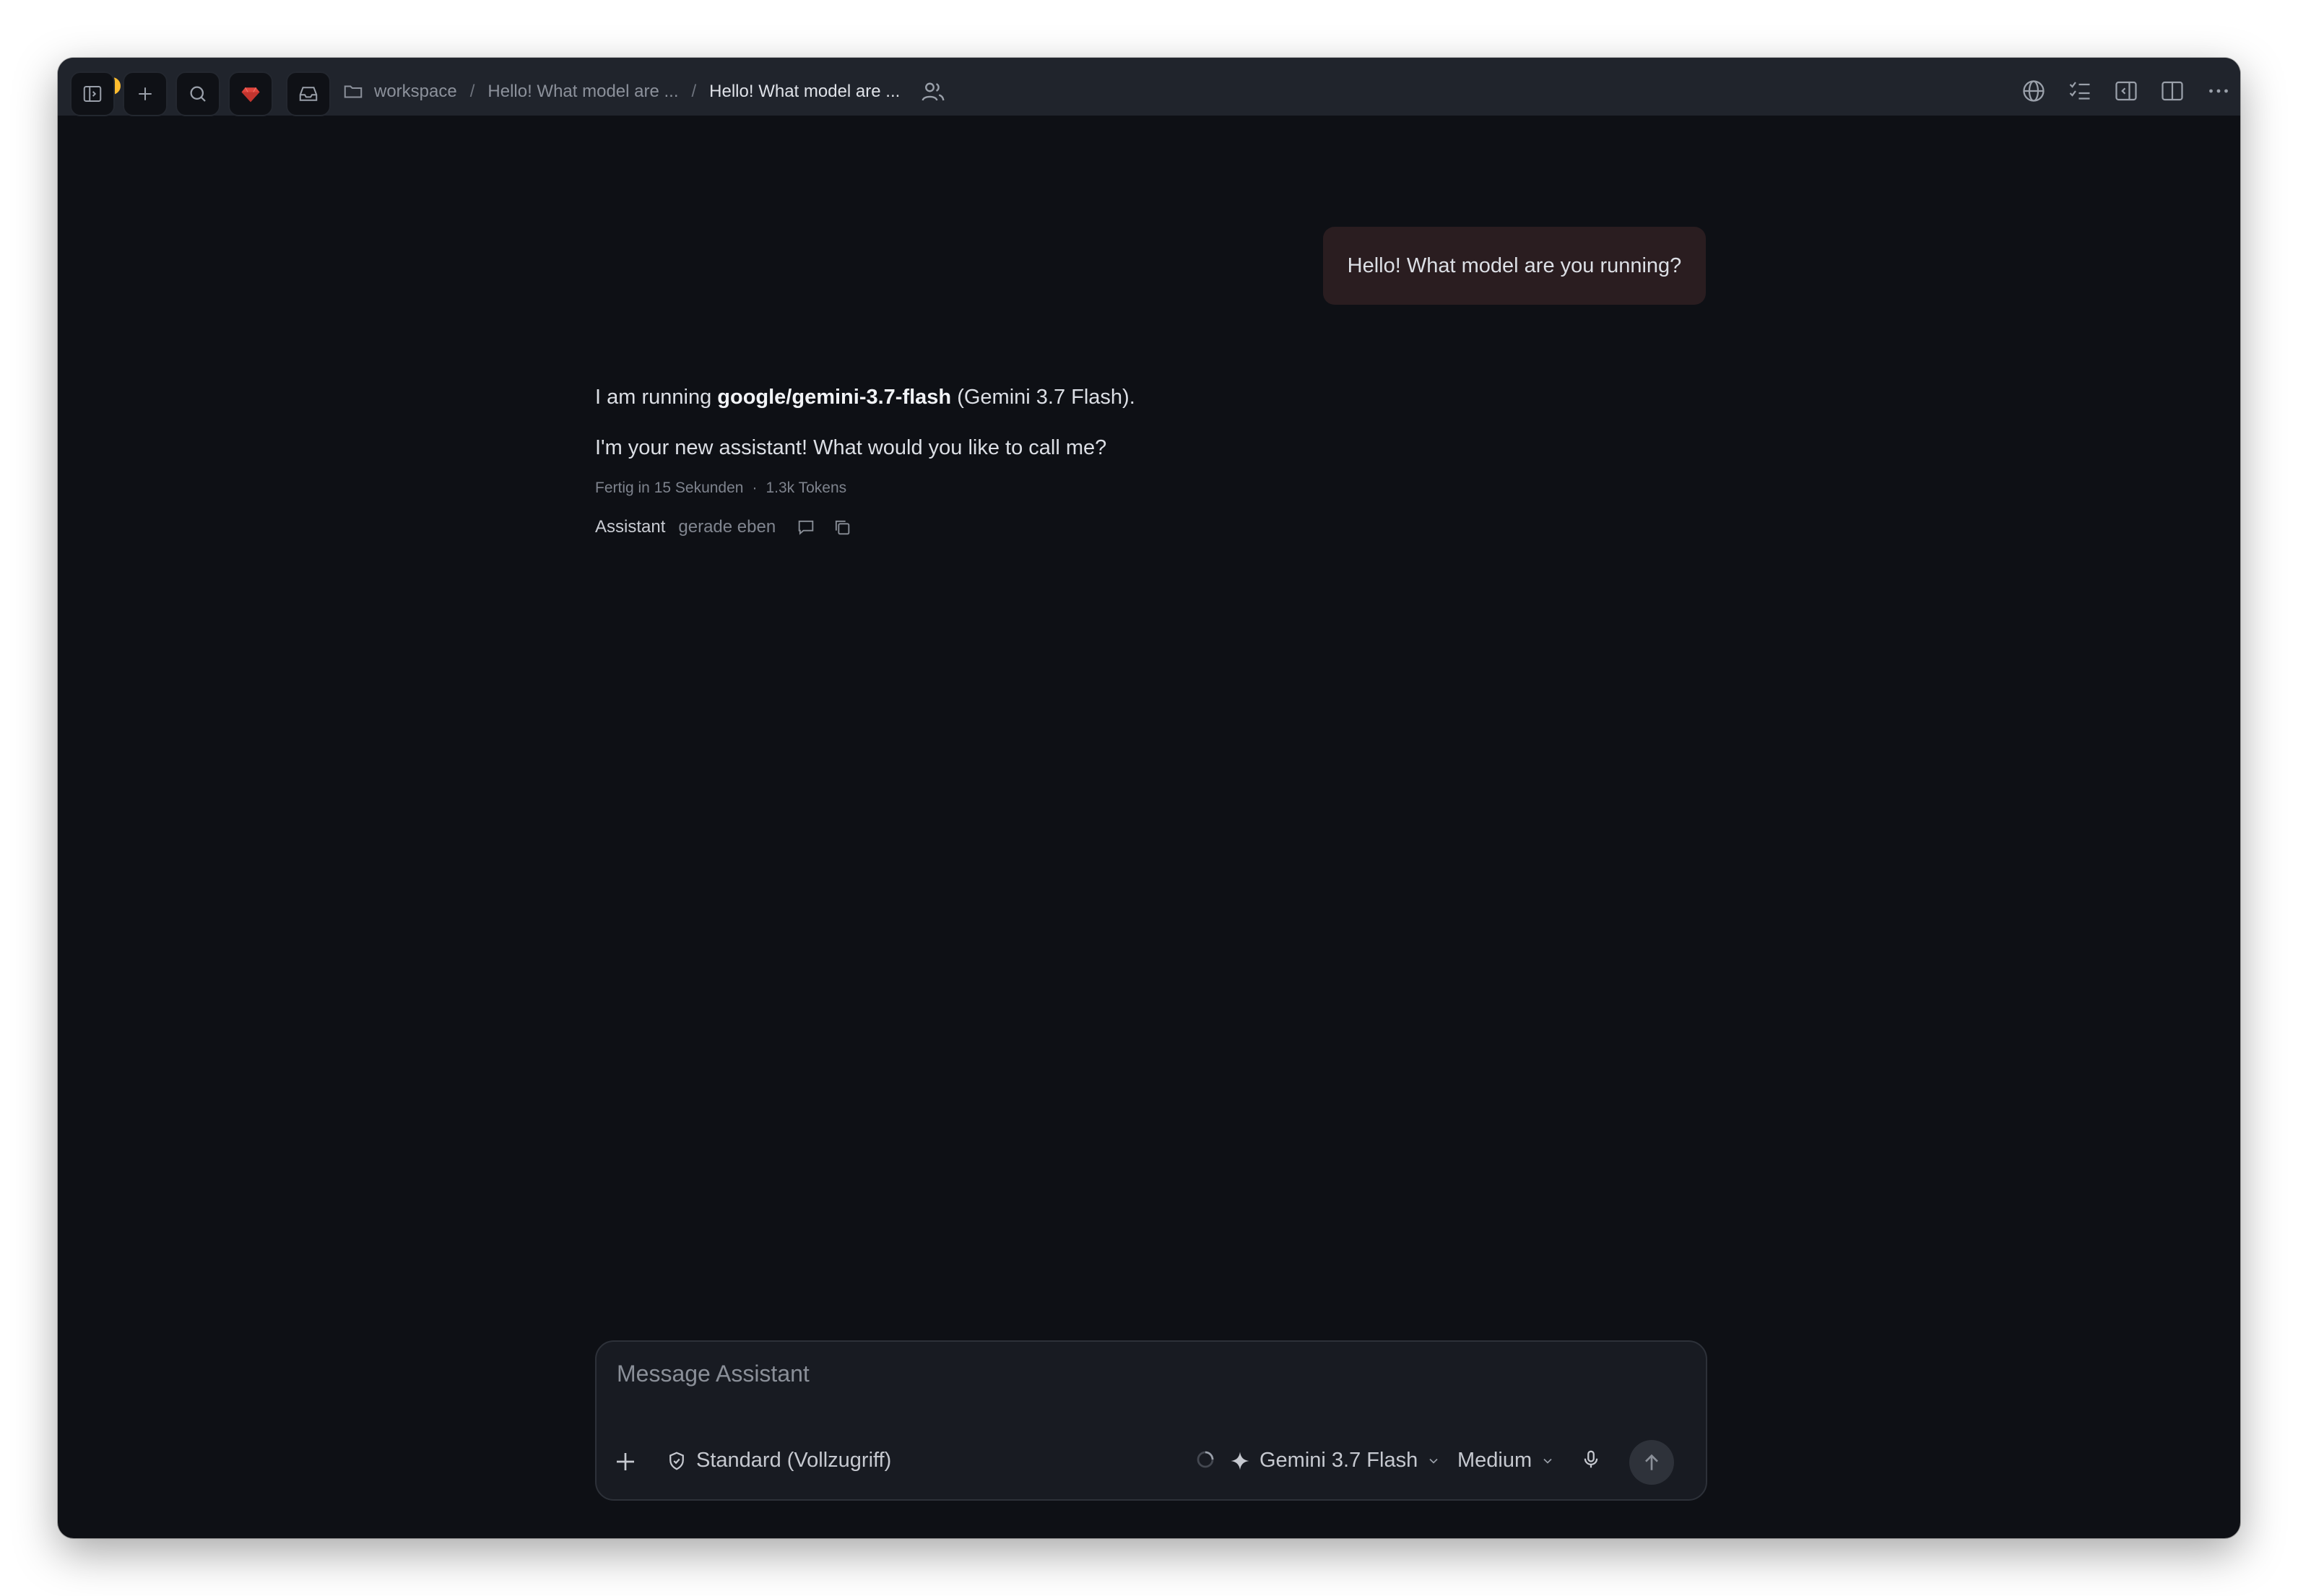 The width and height of the screenshot is (2298, 1596). I want to click on permission-selector: Standard (Vollzugriff), so click(778, 1461).